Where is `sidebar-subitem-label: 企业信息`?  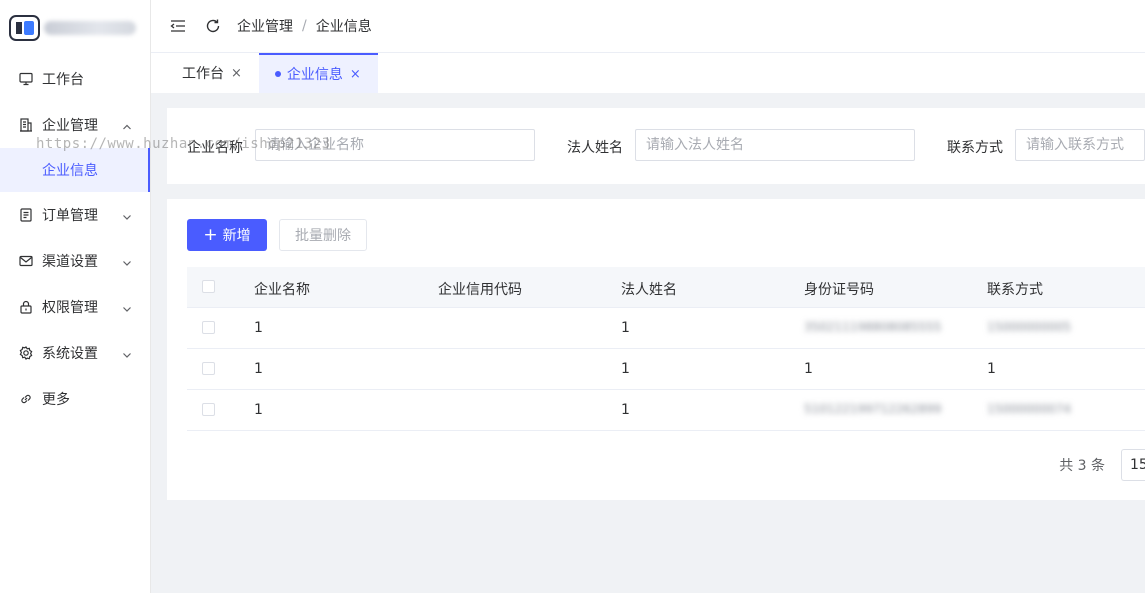
sidebar-subitem-label: 企业信息 is located at coordinates (70, 171).